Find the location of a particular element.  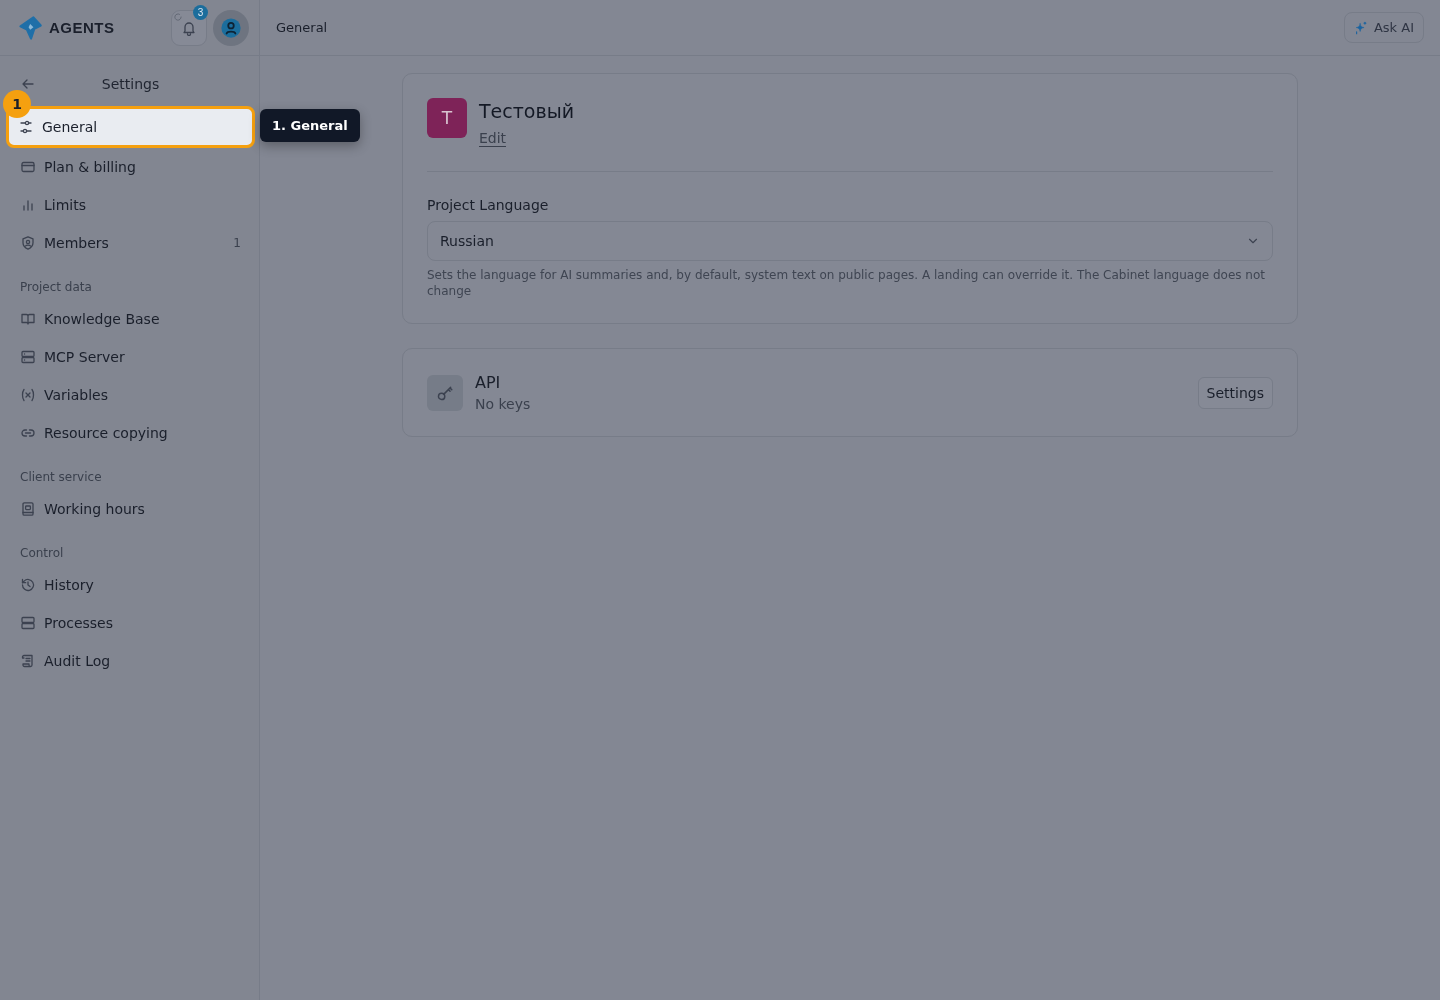

logo-icon is located at coordinates (31, 27).